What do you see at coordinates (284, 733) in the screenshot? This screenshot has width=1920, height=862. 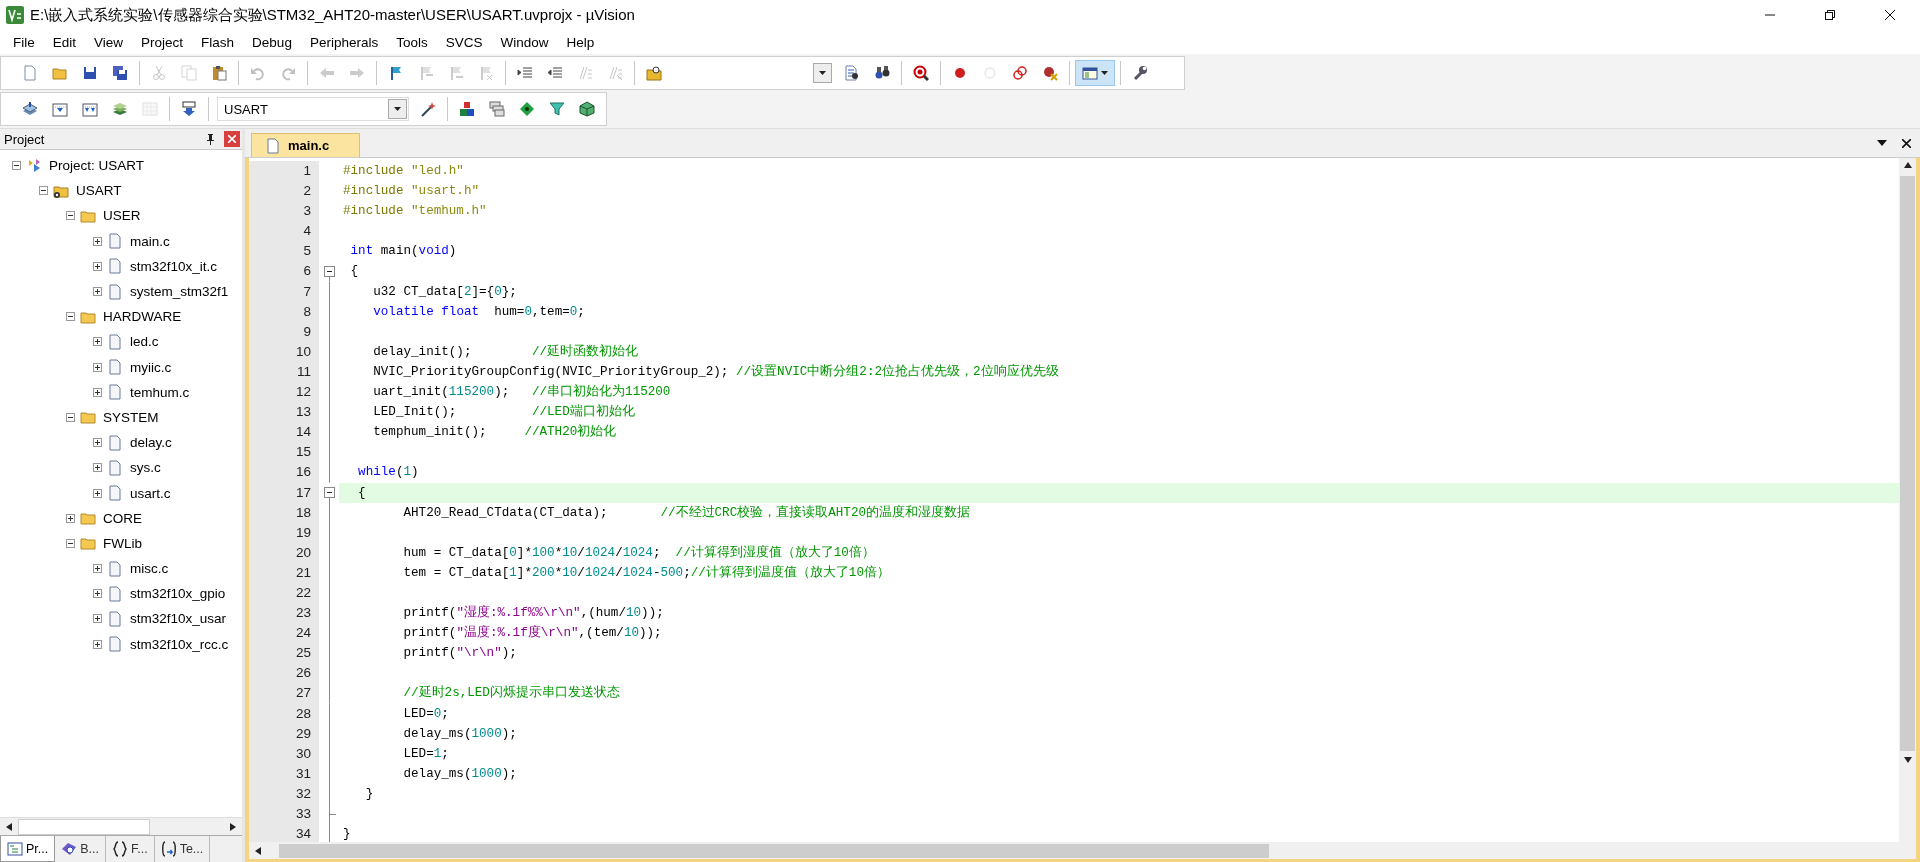 I see `line-number: 29` at bounding box center [284, 733].